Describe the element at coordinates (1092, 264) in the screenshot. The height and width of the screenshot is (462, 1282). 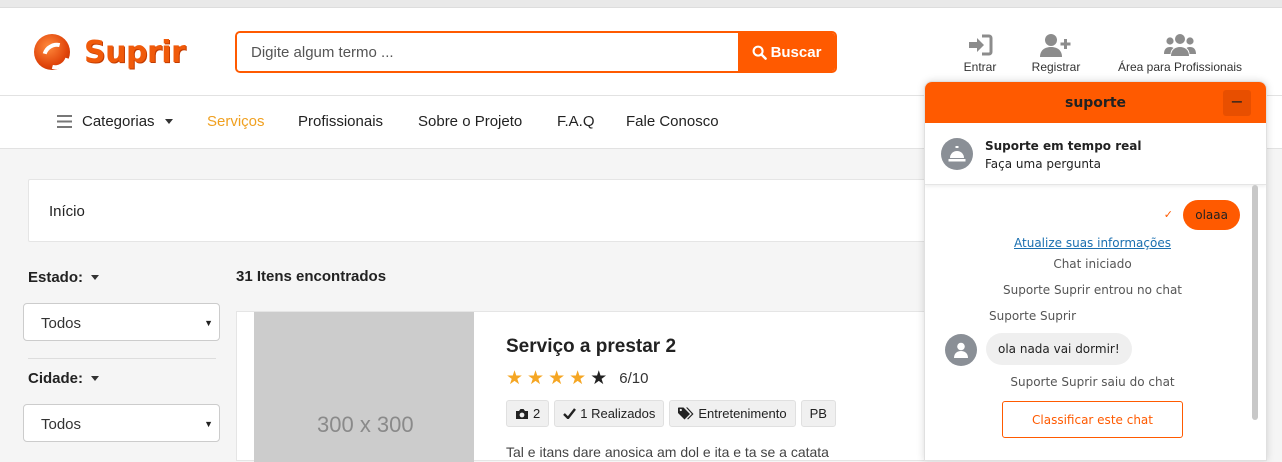
I see `system-message: Chat iniciado` at that location.